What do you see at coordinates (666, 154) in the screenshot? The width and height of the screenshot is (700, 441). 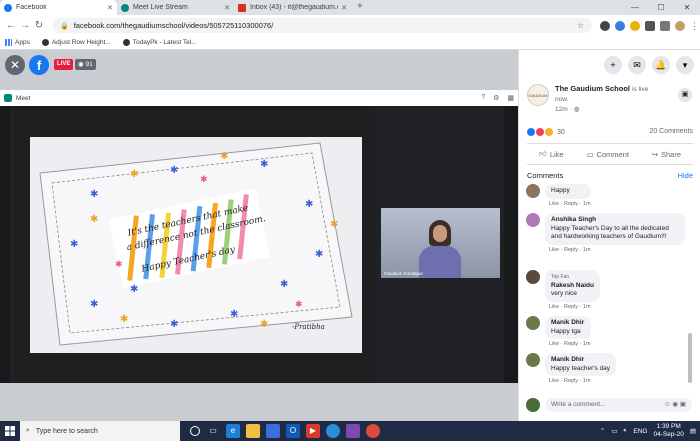 I see `share-button: ↪ Share` at bounding box center [666, 154].